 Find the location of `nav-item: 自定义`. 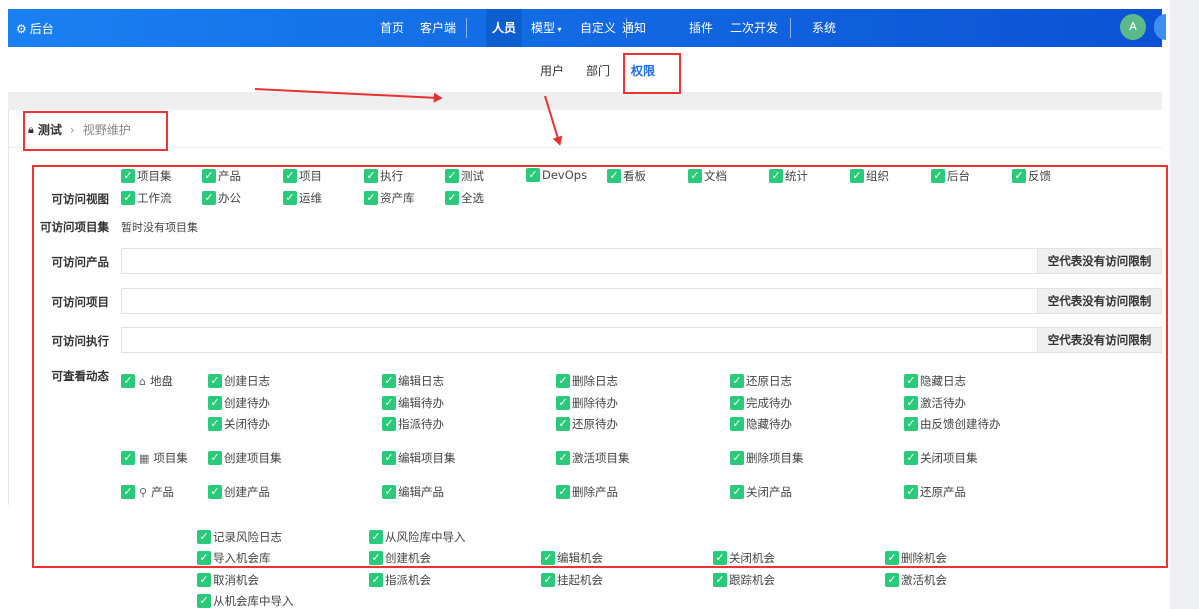

nav-item: 自定义 is located at coordinates (598, 28).